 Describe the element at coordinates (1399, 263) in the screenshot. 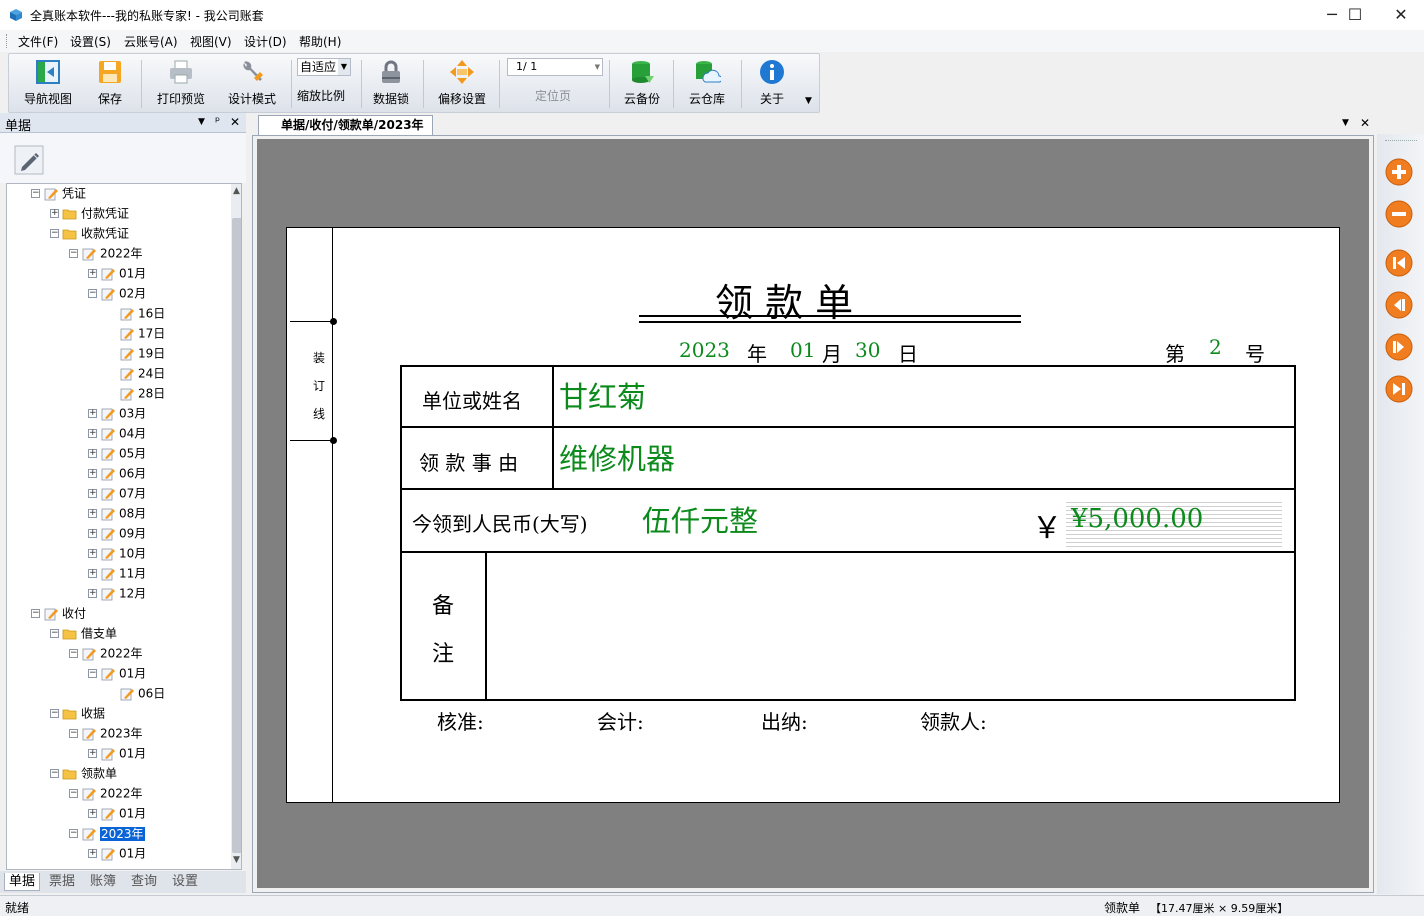

I see `first-page-icon` at that location.